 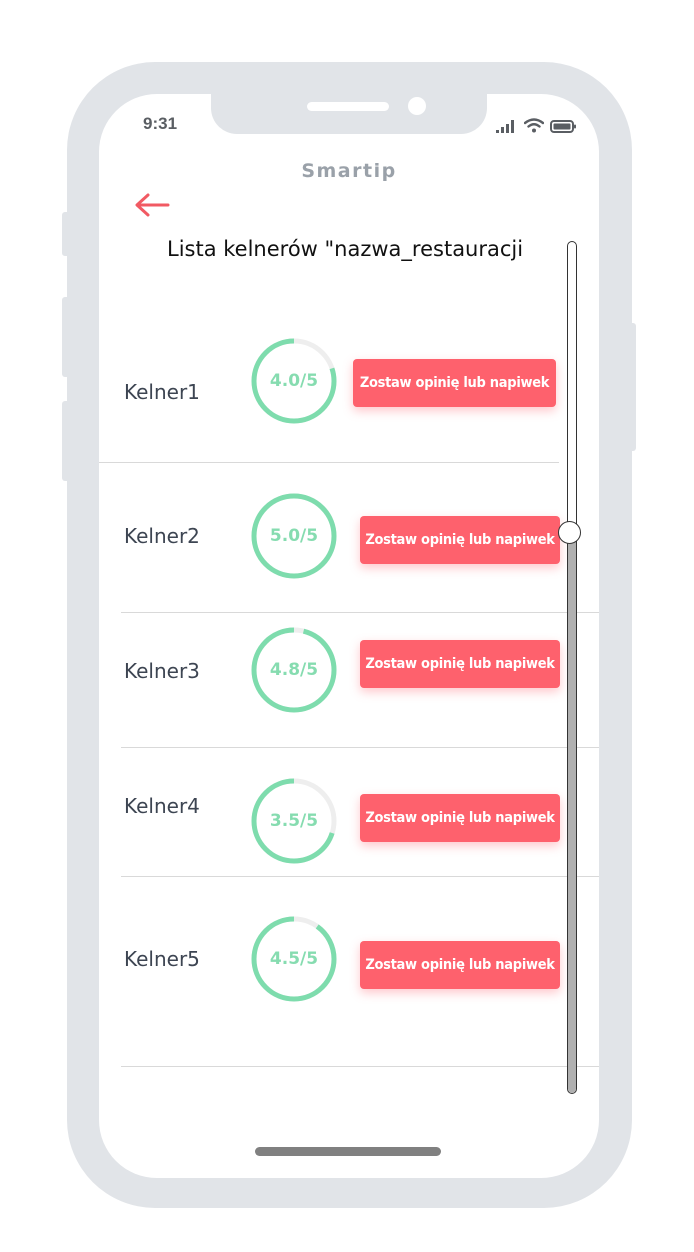 I want to click on home-indicator, so click(x=348, y=1151).